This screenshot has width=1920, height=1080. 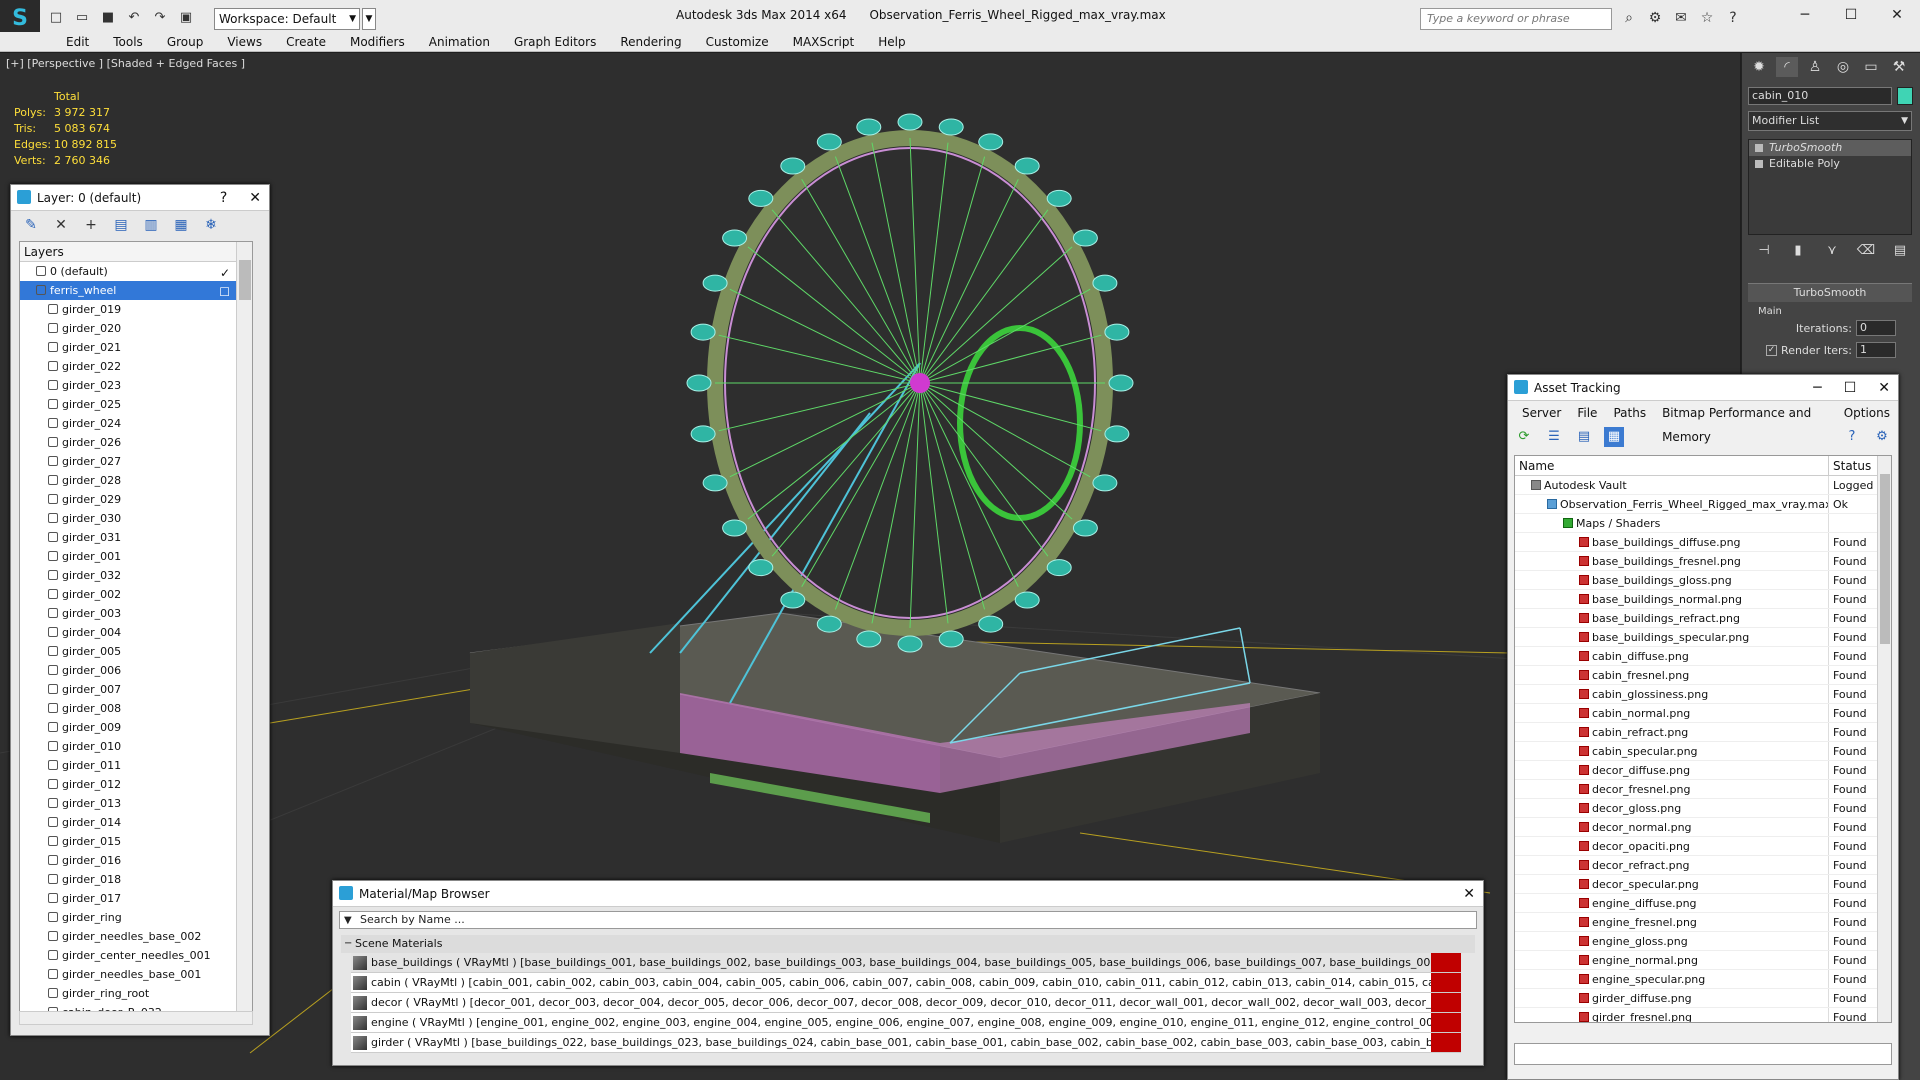 I want to click on asset-row: engine_gloss.png Found, so click(x=1703, y=941).